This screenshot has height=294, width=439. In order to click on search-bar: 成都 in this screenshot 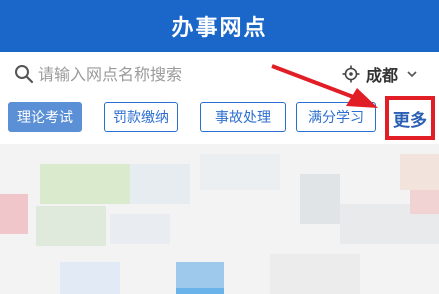, I will do `click(219, 74)`.